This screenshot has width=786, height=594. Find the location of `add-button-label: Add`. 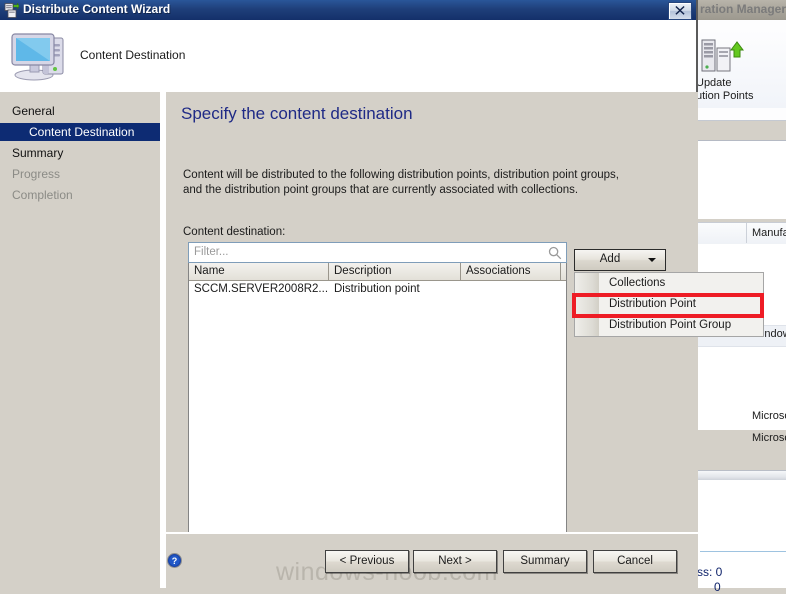

add-button-label: Add is located at coordinates (610, 259).